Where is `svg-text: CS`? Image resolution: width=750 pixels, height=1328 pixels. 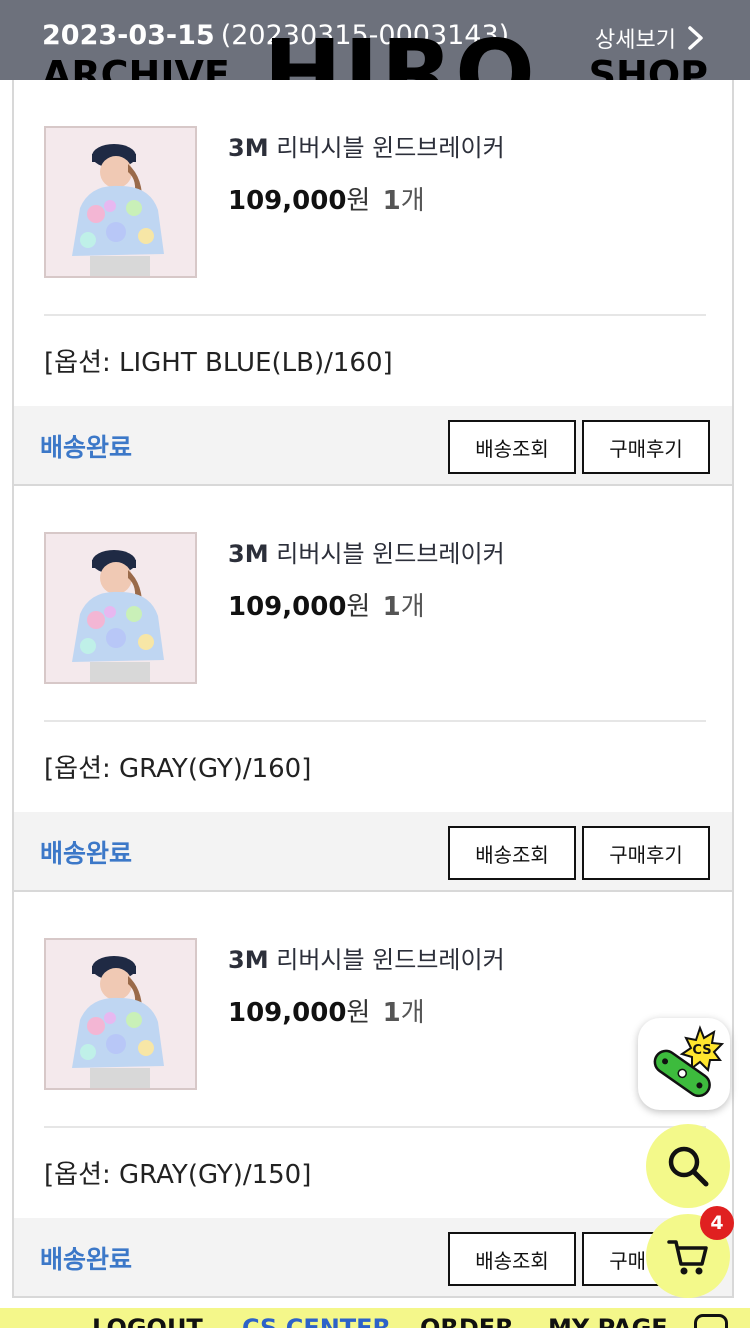
svg-text: CS is located at coordinates (701, 1050).